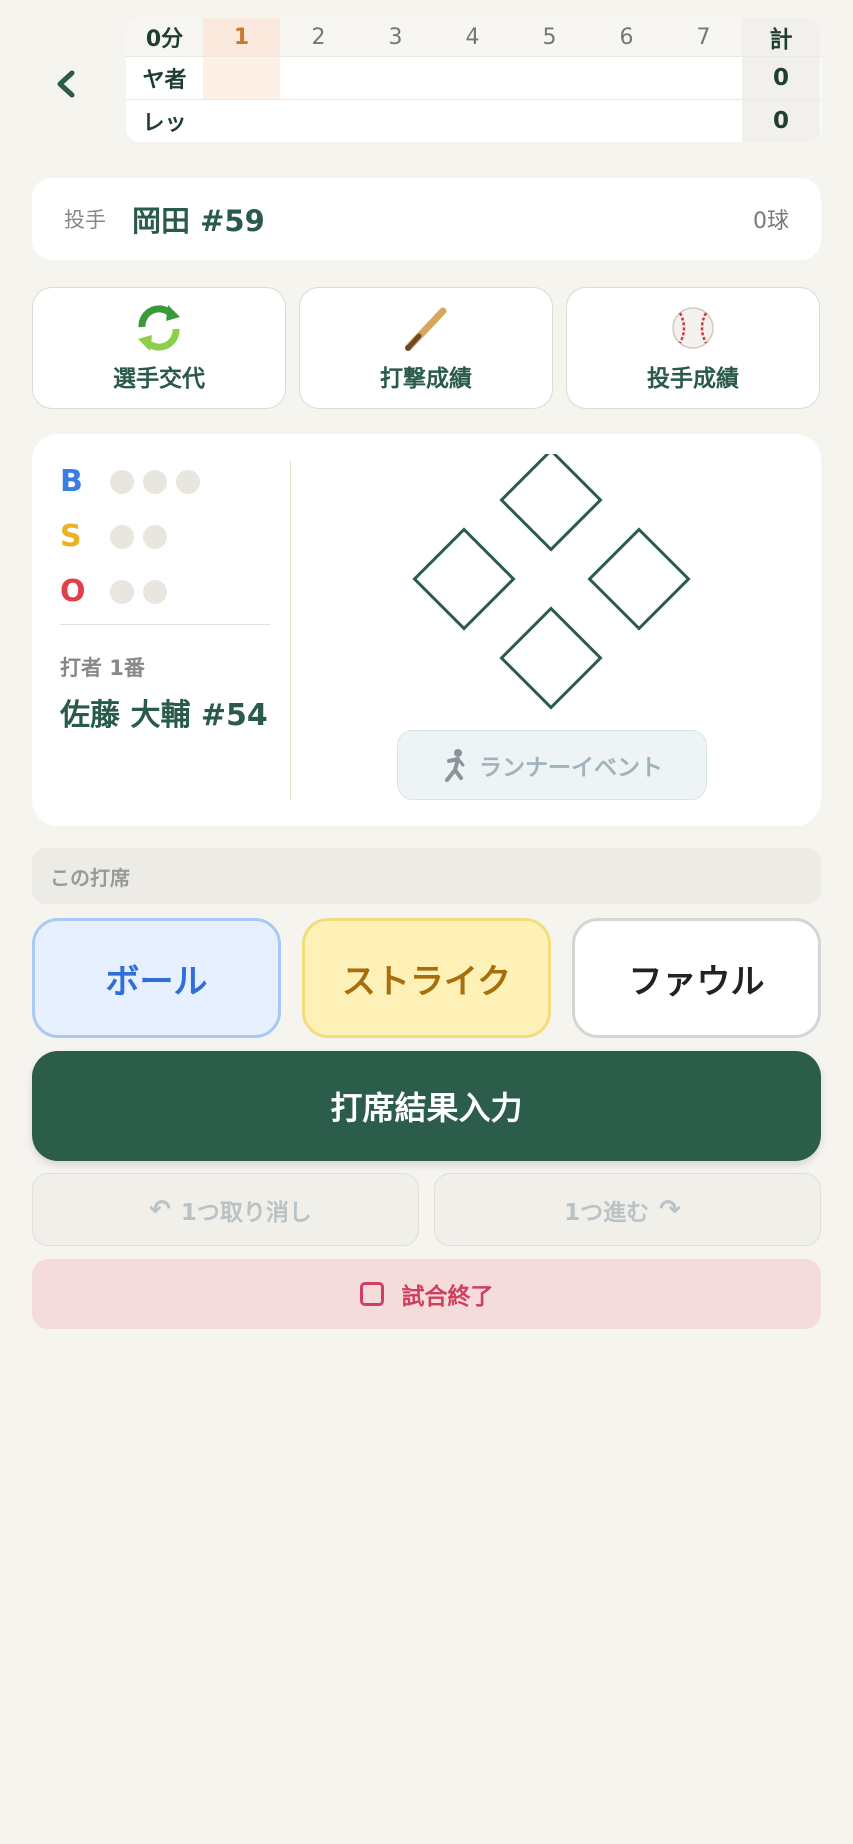  What do you see at coordinates (771, 221) in the screenshot?
I see `pitch-count: 0球` at bounding box center [771, 221].